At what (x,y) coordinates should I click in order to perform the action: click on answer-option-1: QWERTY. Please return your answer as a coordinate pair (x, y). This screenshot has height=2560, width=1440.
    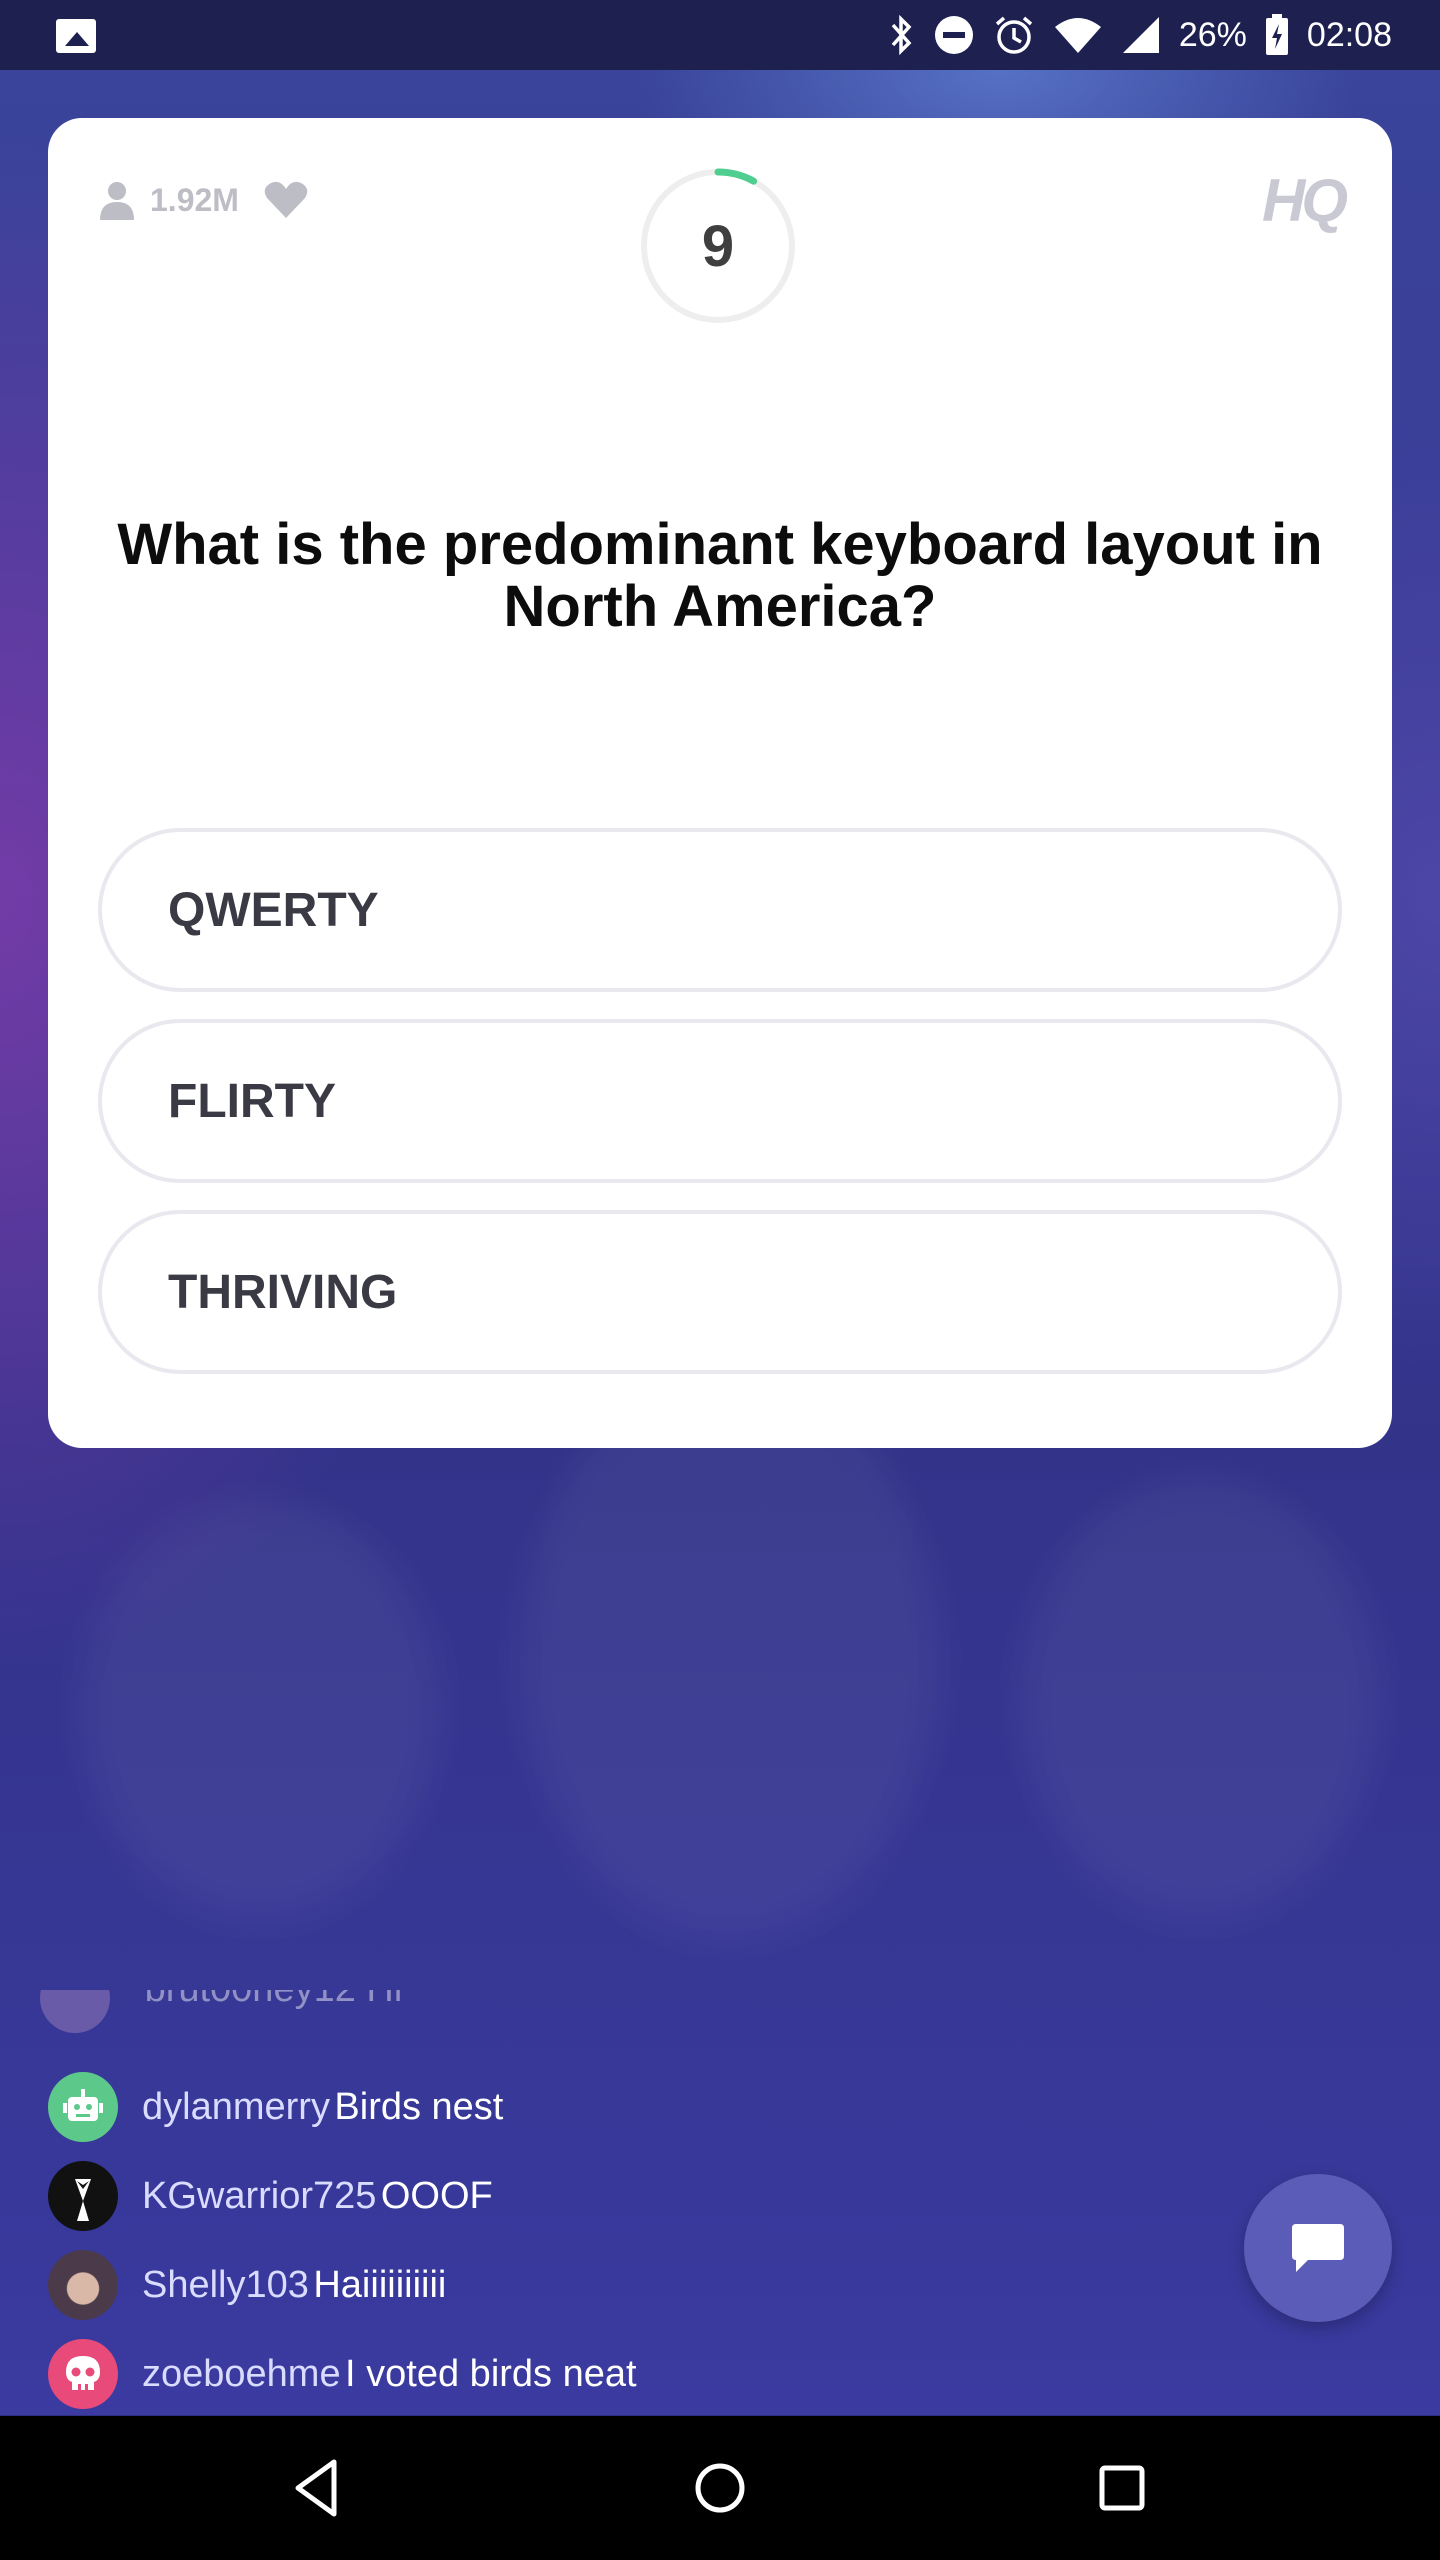
    Looking at the image, I should click on (720, 910).